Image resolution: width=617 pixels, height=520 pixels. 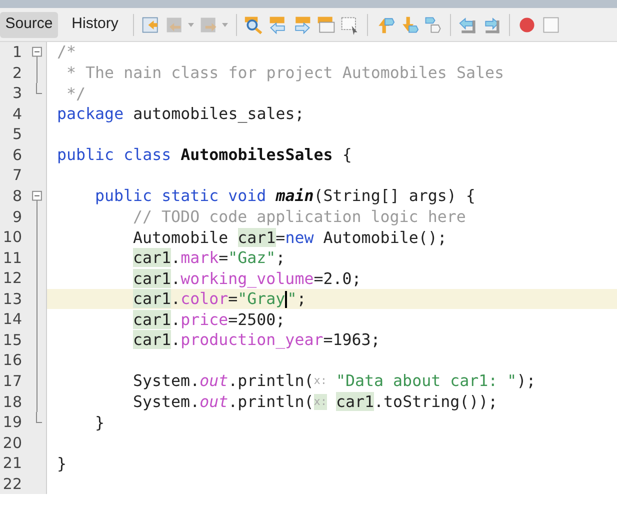 I want to click on line-number: 8, so click(x=16, y=196).